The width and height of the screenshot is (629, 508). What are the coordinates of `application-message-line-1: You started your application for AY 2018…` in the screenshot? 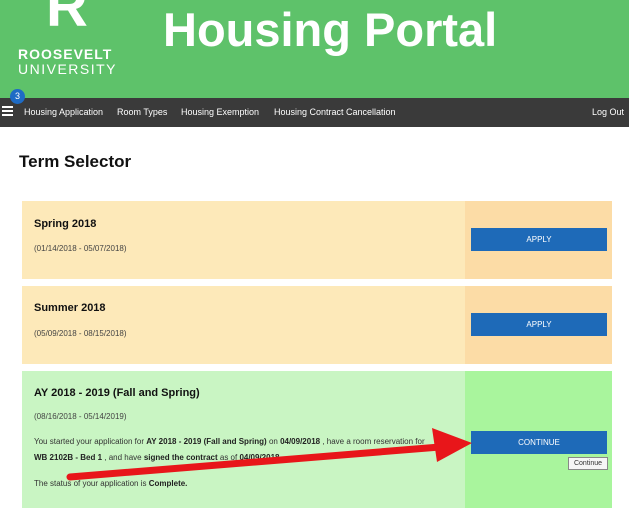 It's located at (229, 441).